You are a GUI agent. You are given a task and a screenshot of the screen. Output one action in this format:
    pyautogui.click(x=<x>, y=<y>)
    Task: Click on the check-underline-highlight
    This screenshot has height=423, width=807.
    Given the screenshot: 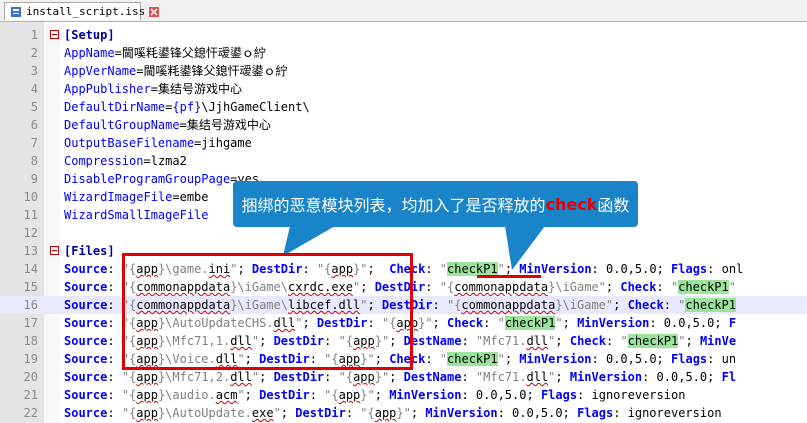 What is the action you would take?
    pyautogui.click(x=509, y=276)
    